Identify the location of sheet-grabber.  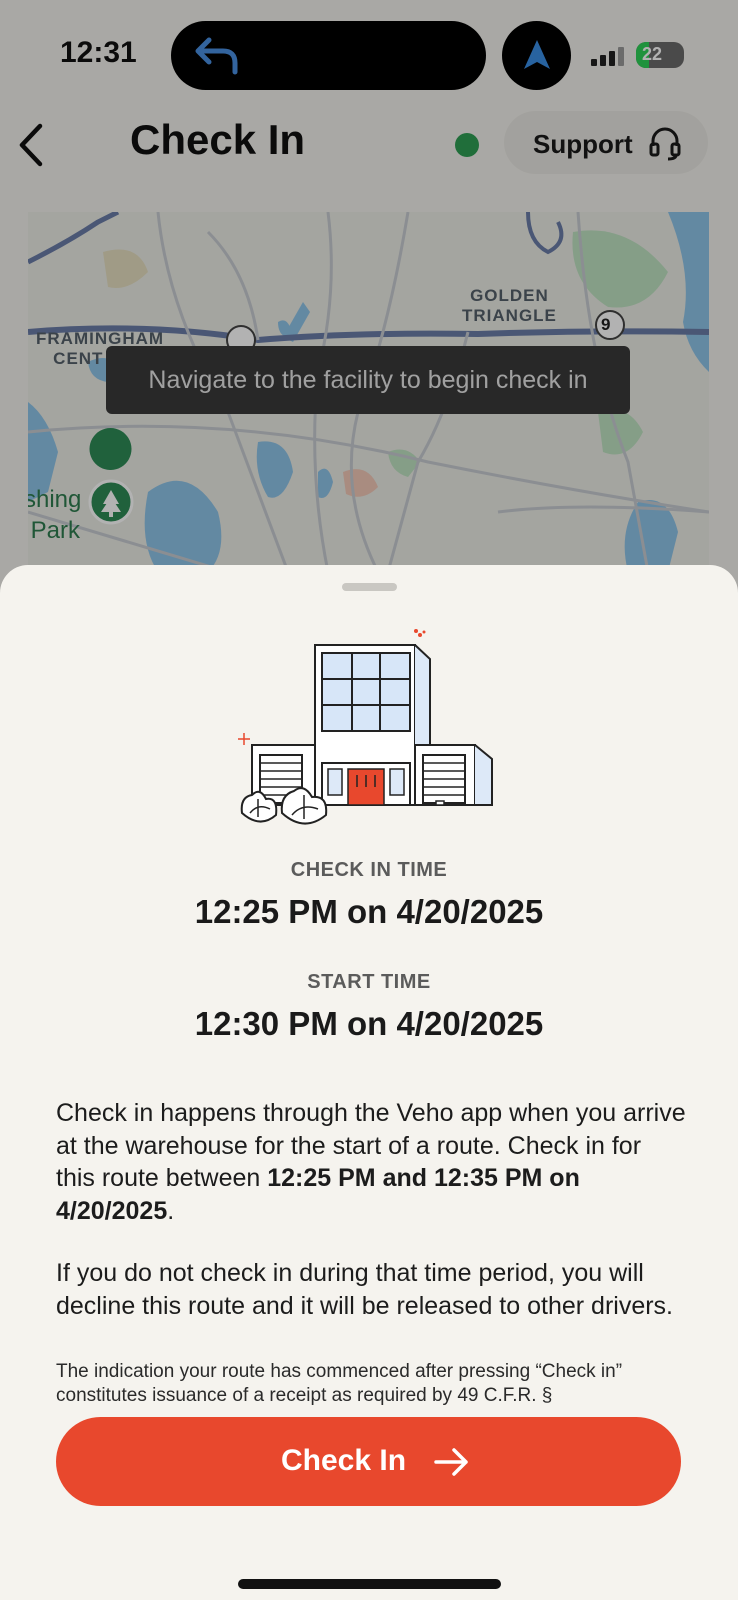
(369, 587).